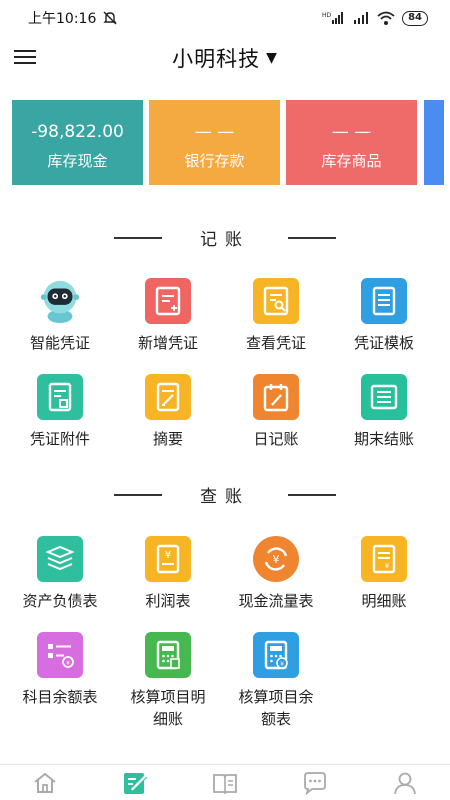 The image size is (450, 800). I want to click on item-label: 科目余额表, so click(60, 697).